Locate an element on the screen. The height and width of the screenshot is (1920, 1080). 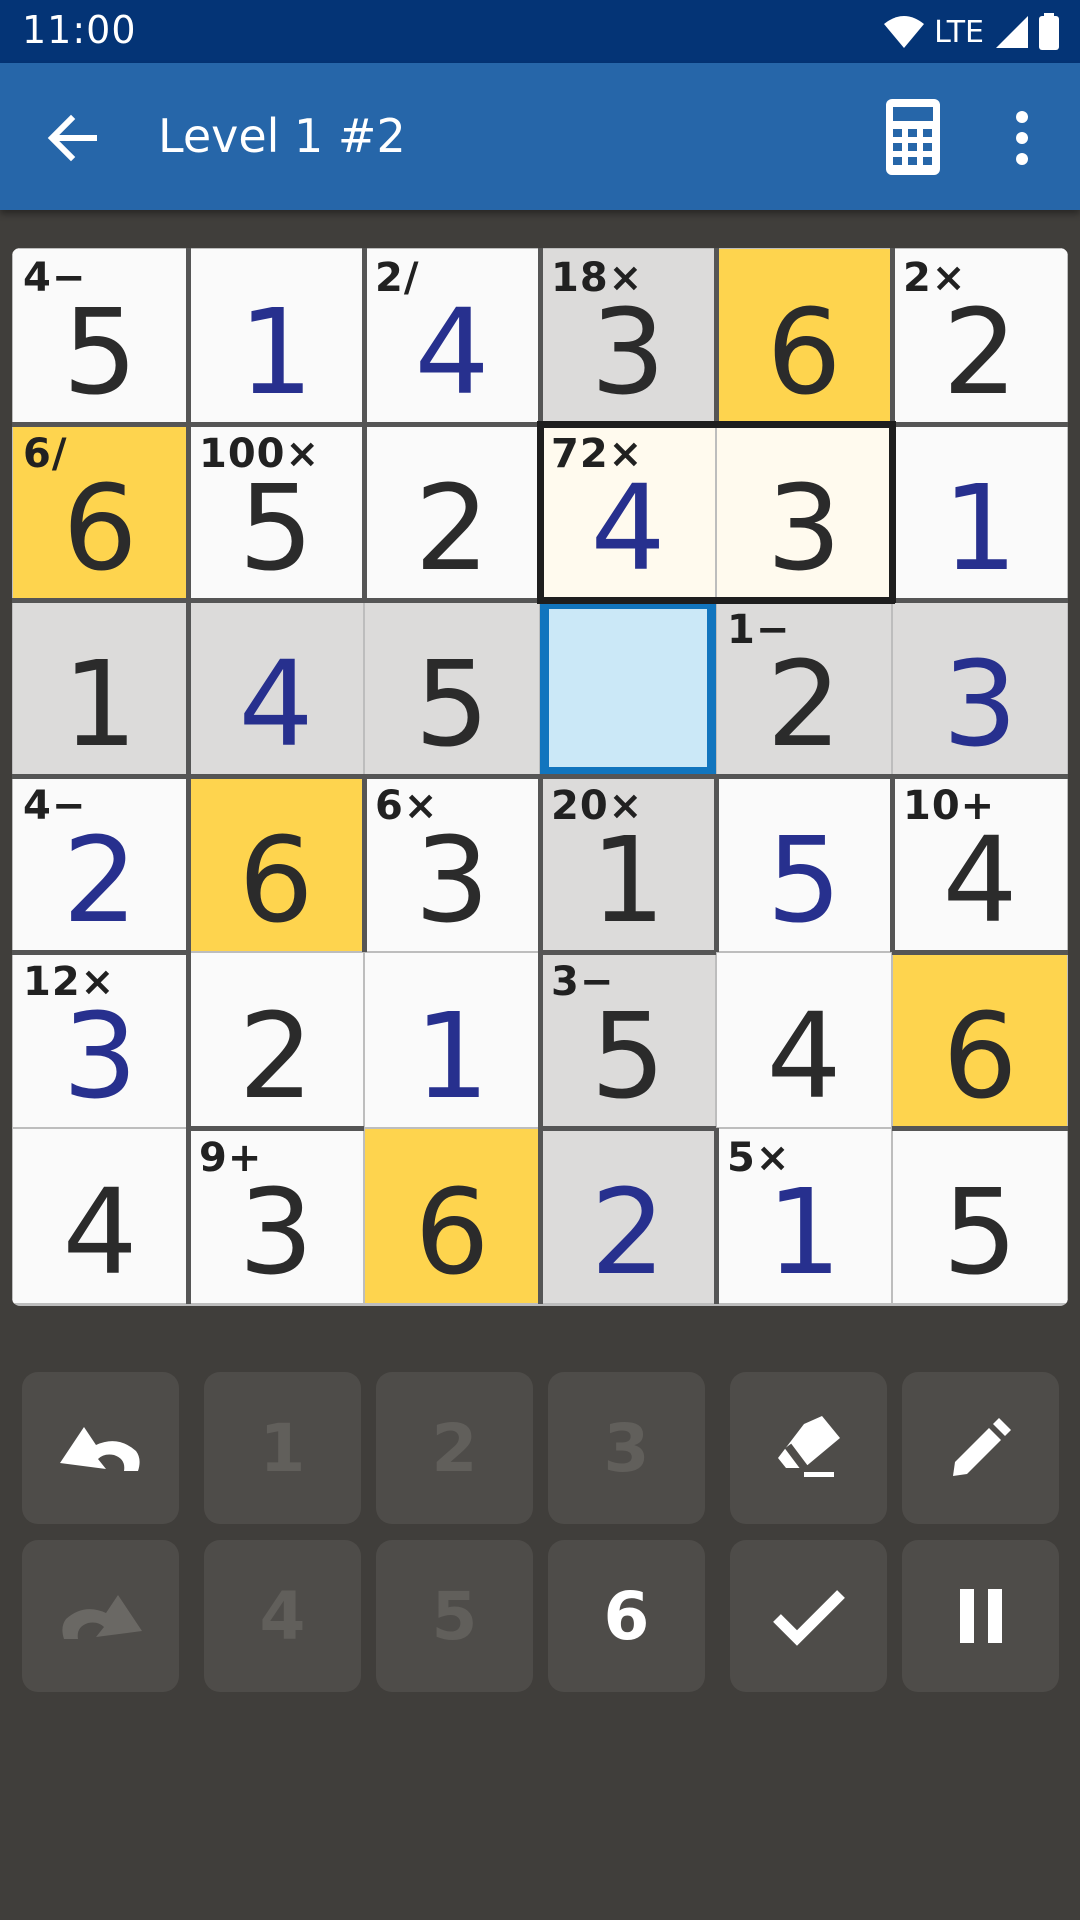
grid-cell: 4− 2 is located at coordinates (100, 864).